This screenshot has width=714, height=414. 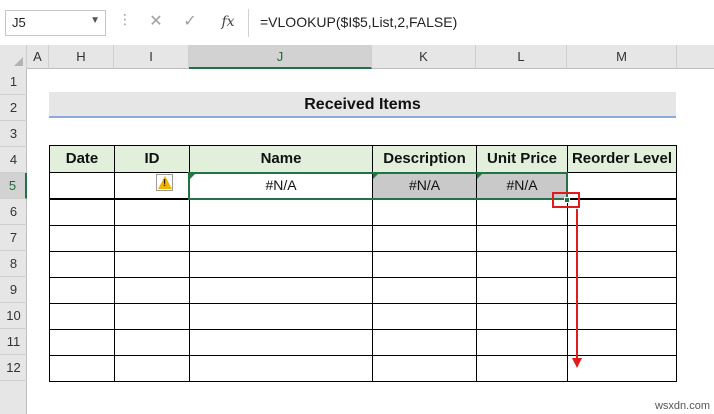 I want to click on cell-j7, so click(x=281, y=238).